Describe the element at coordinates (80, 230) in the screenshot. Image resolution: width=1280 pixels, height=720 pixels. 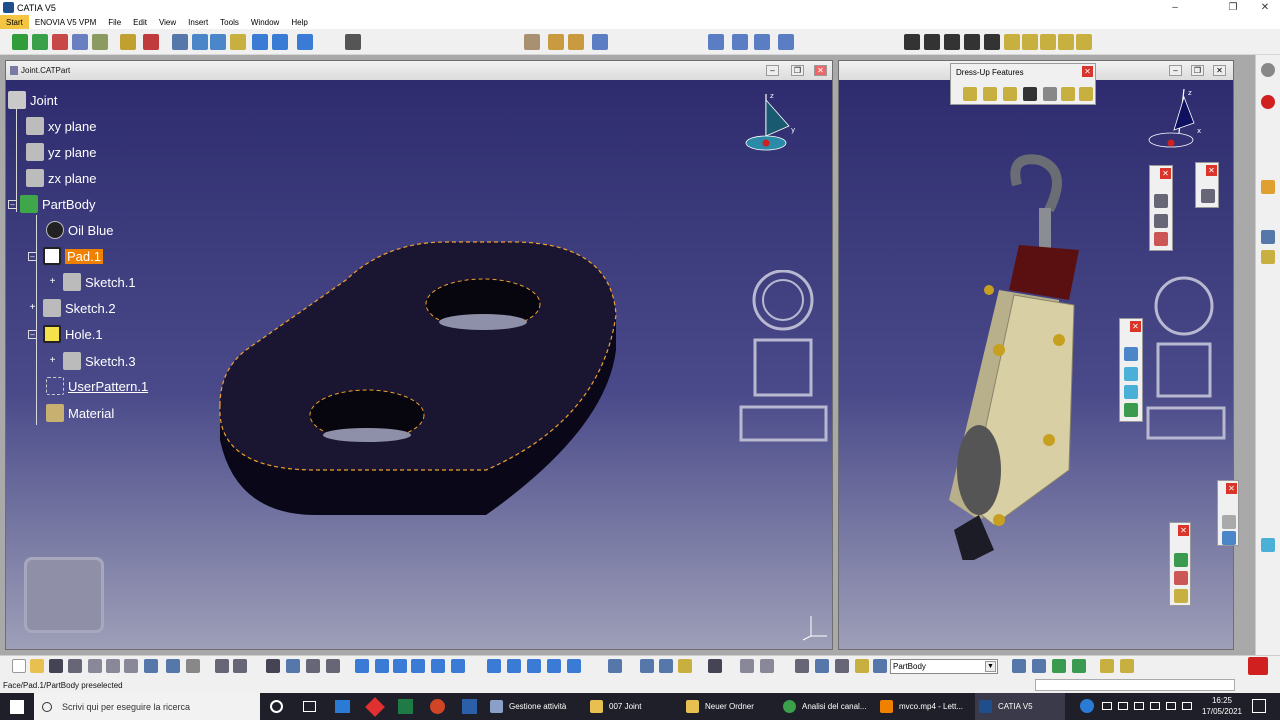
I see `tree-item-oil-blue: Oil Blue` at that location.